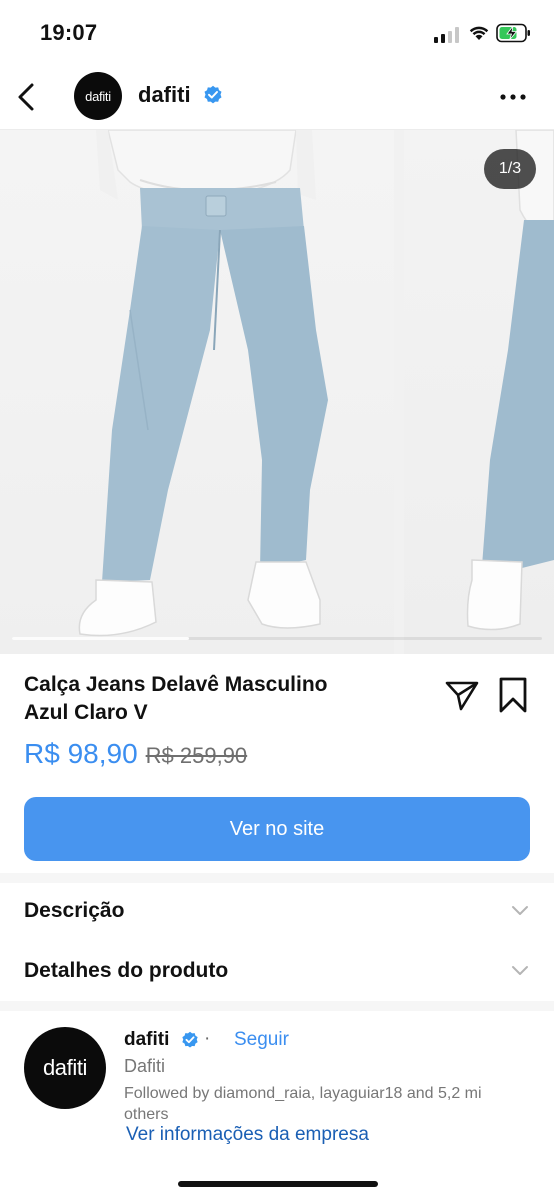  Describe the element at coordinates (278, 1184) in the screenshot. I see `home-indicator` at that location.